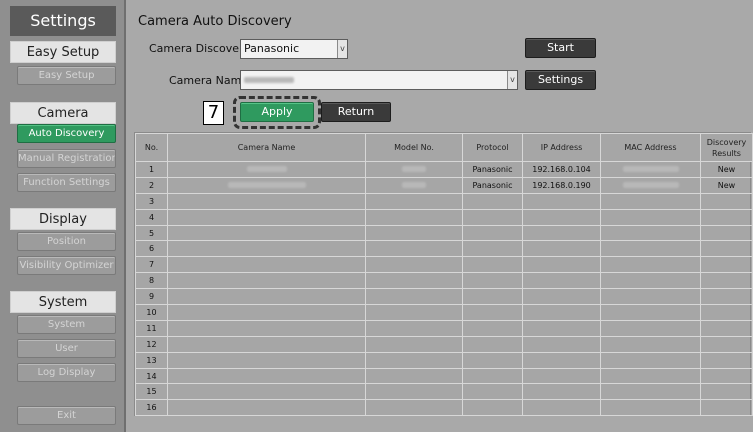 The image size is (753, 432). What do you see at coordinates (66, 158) in the screenshot?
I see `sidebar-item-manual-registration: Manual Registration` at bounding box center [66, 158].